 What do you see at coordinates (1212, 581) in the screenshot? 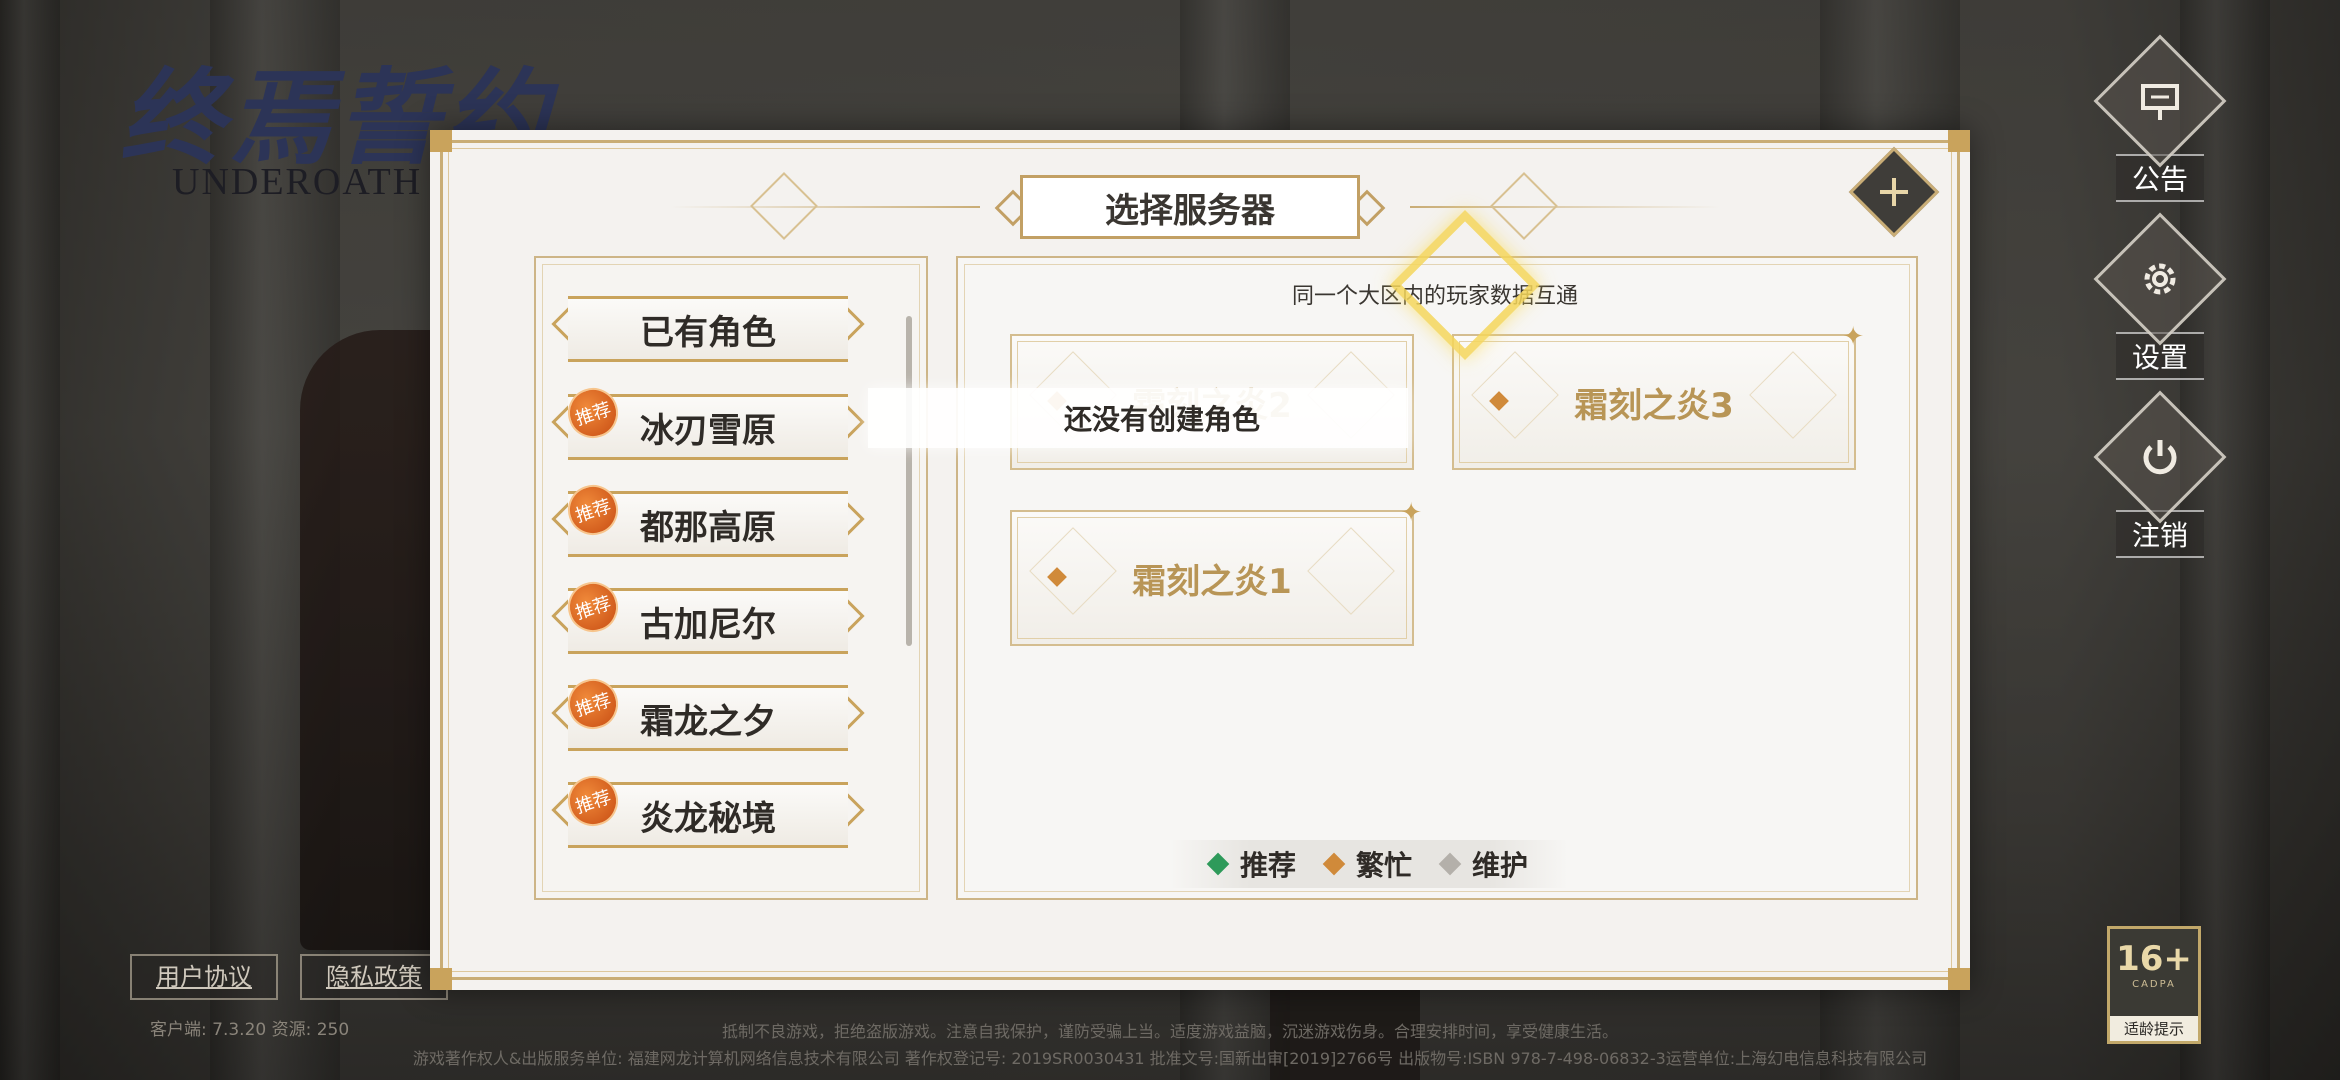
I see `server-name: 霜刻之炎1` at bounding box center [1212, 581].